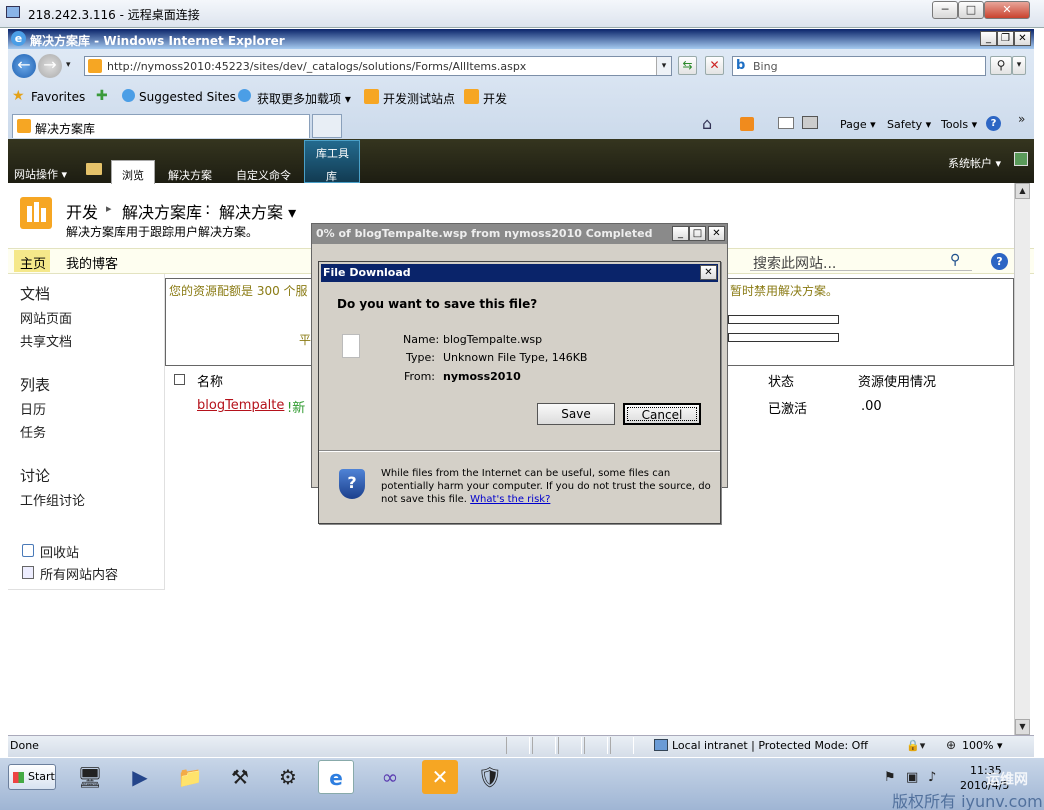 This screenshot has width=1044, height=810. What do you see at coordinates (161, 126) in the screenshot?
I see `ie-tab: 解决方案库` at bounding box center [161, 126].